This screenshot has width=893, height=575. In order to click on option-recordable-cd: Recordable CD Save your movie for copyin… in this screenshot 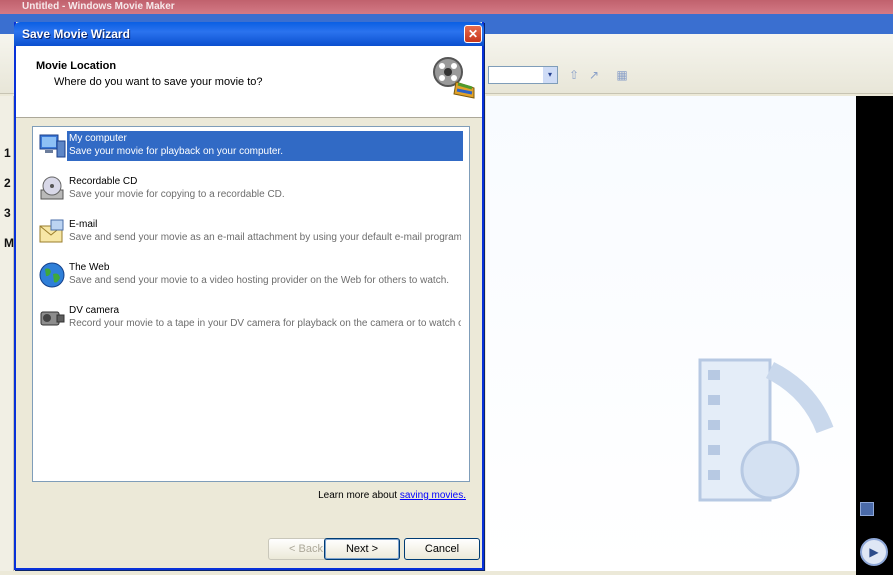, I will do `click(250, 190)`.